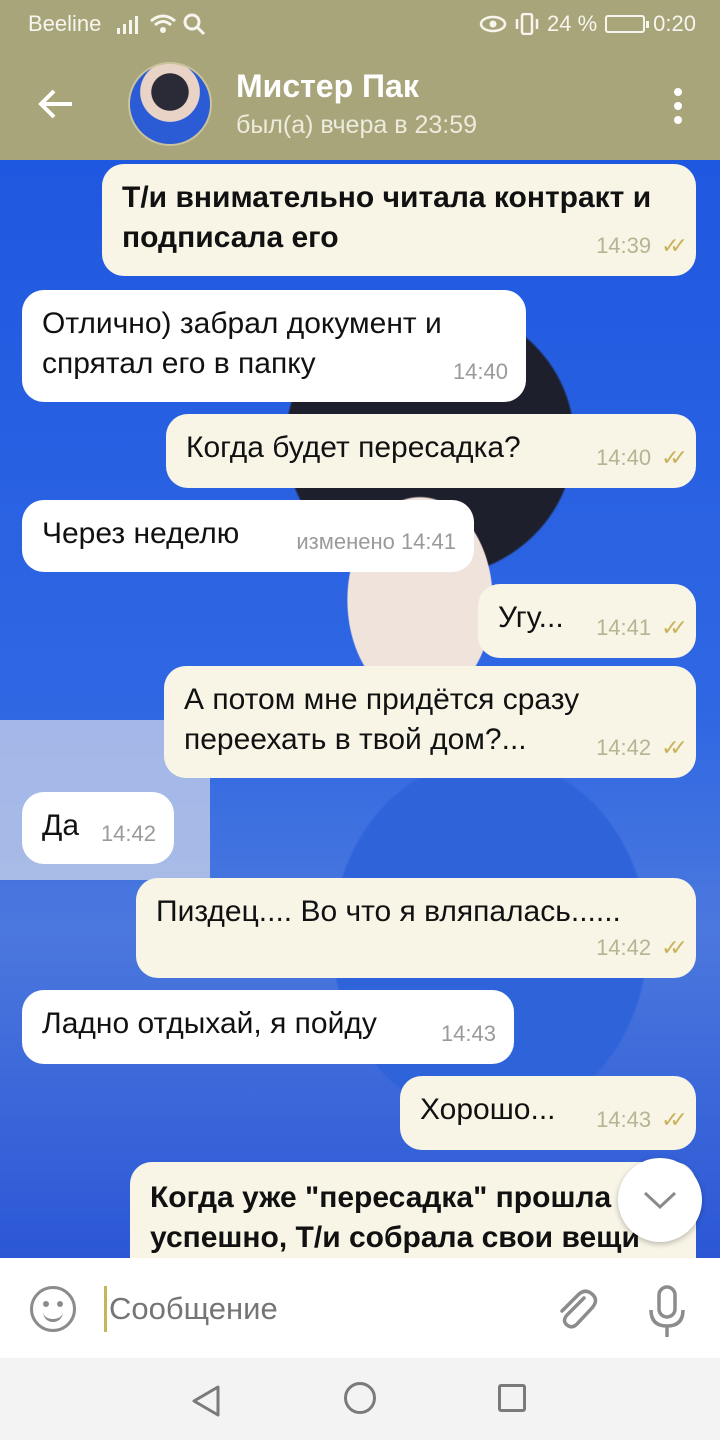 This screenshot has height=1440, width=720. I want to click on vibrate-icon, so click(527, 24).